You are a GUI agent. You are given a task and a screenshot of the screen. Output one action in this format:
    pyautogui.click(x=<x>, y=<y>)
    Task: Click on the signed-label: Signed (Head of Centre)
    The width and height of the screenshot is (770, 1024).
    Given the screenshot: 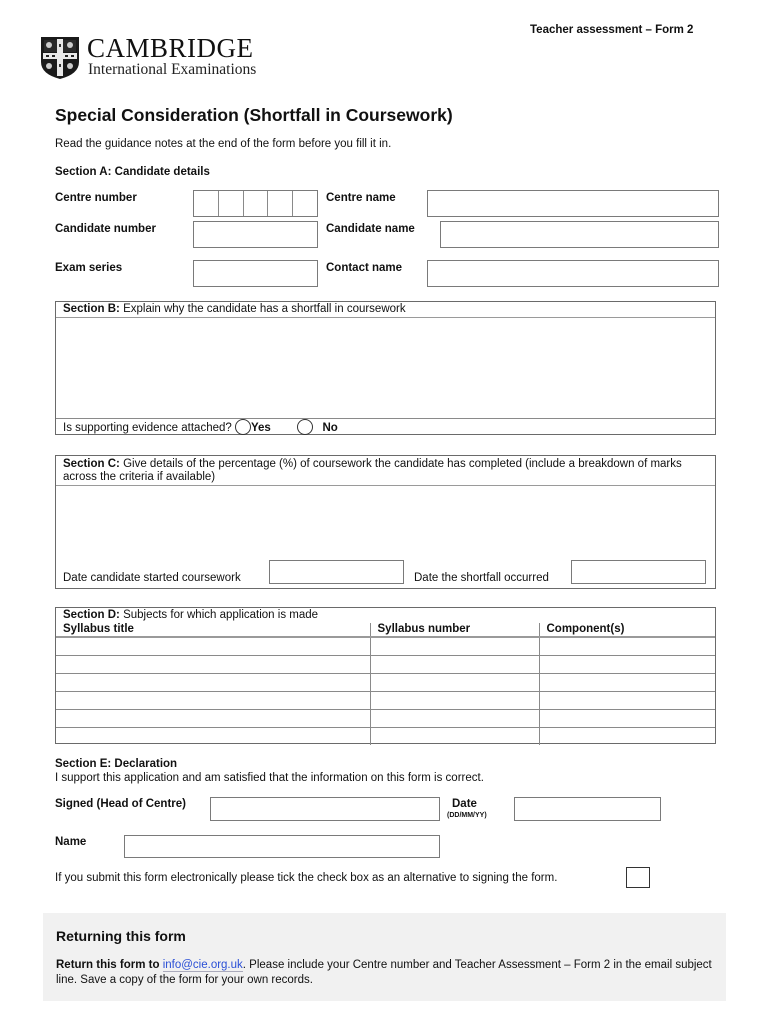 What is the action you would take?
    pyautogui.click(x=120, y=804)
    